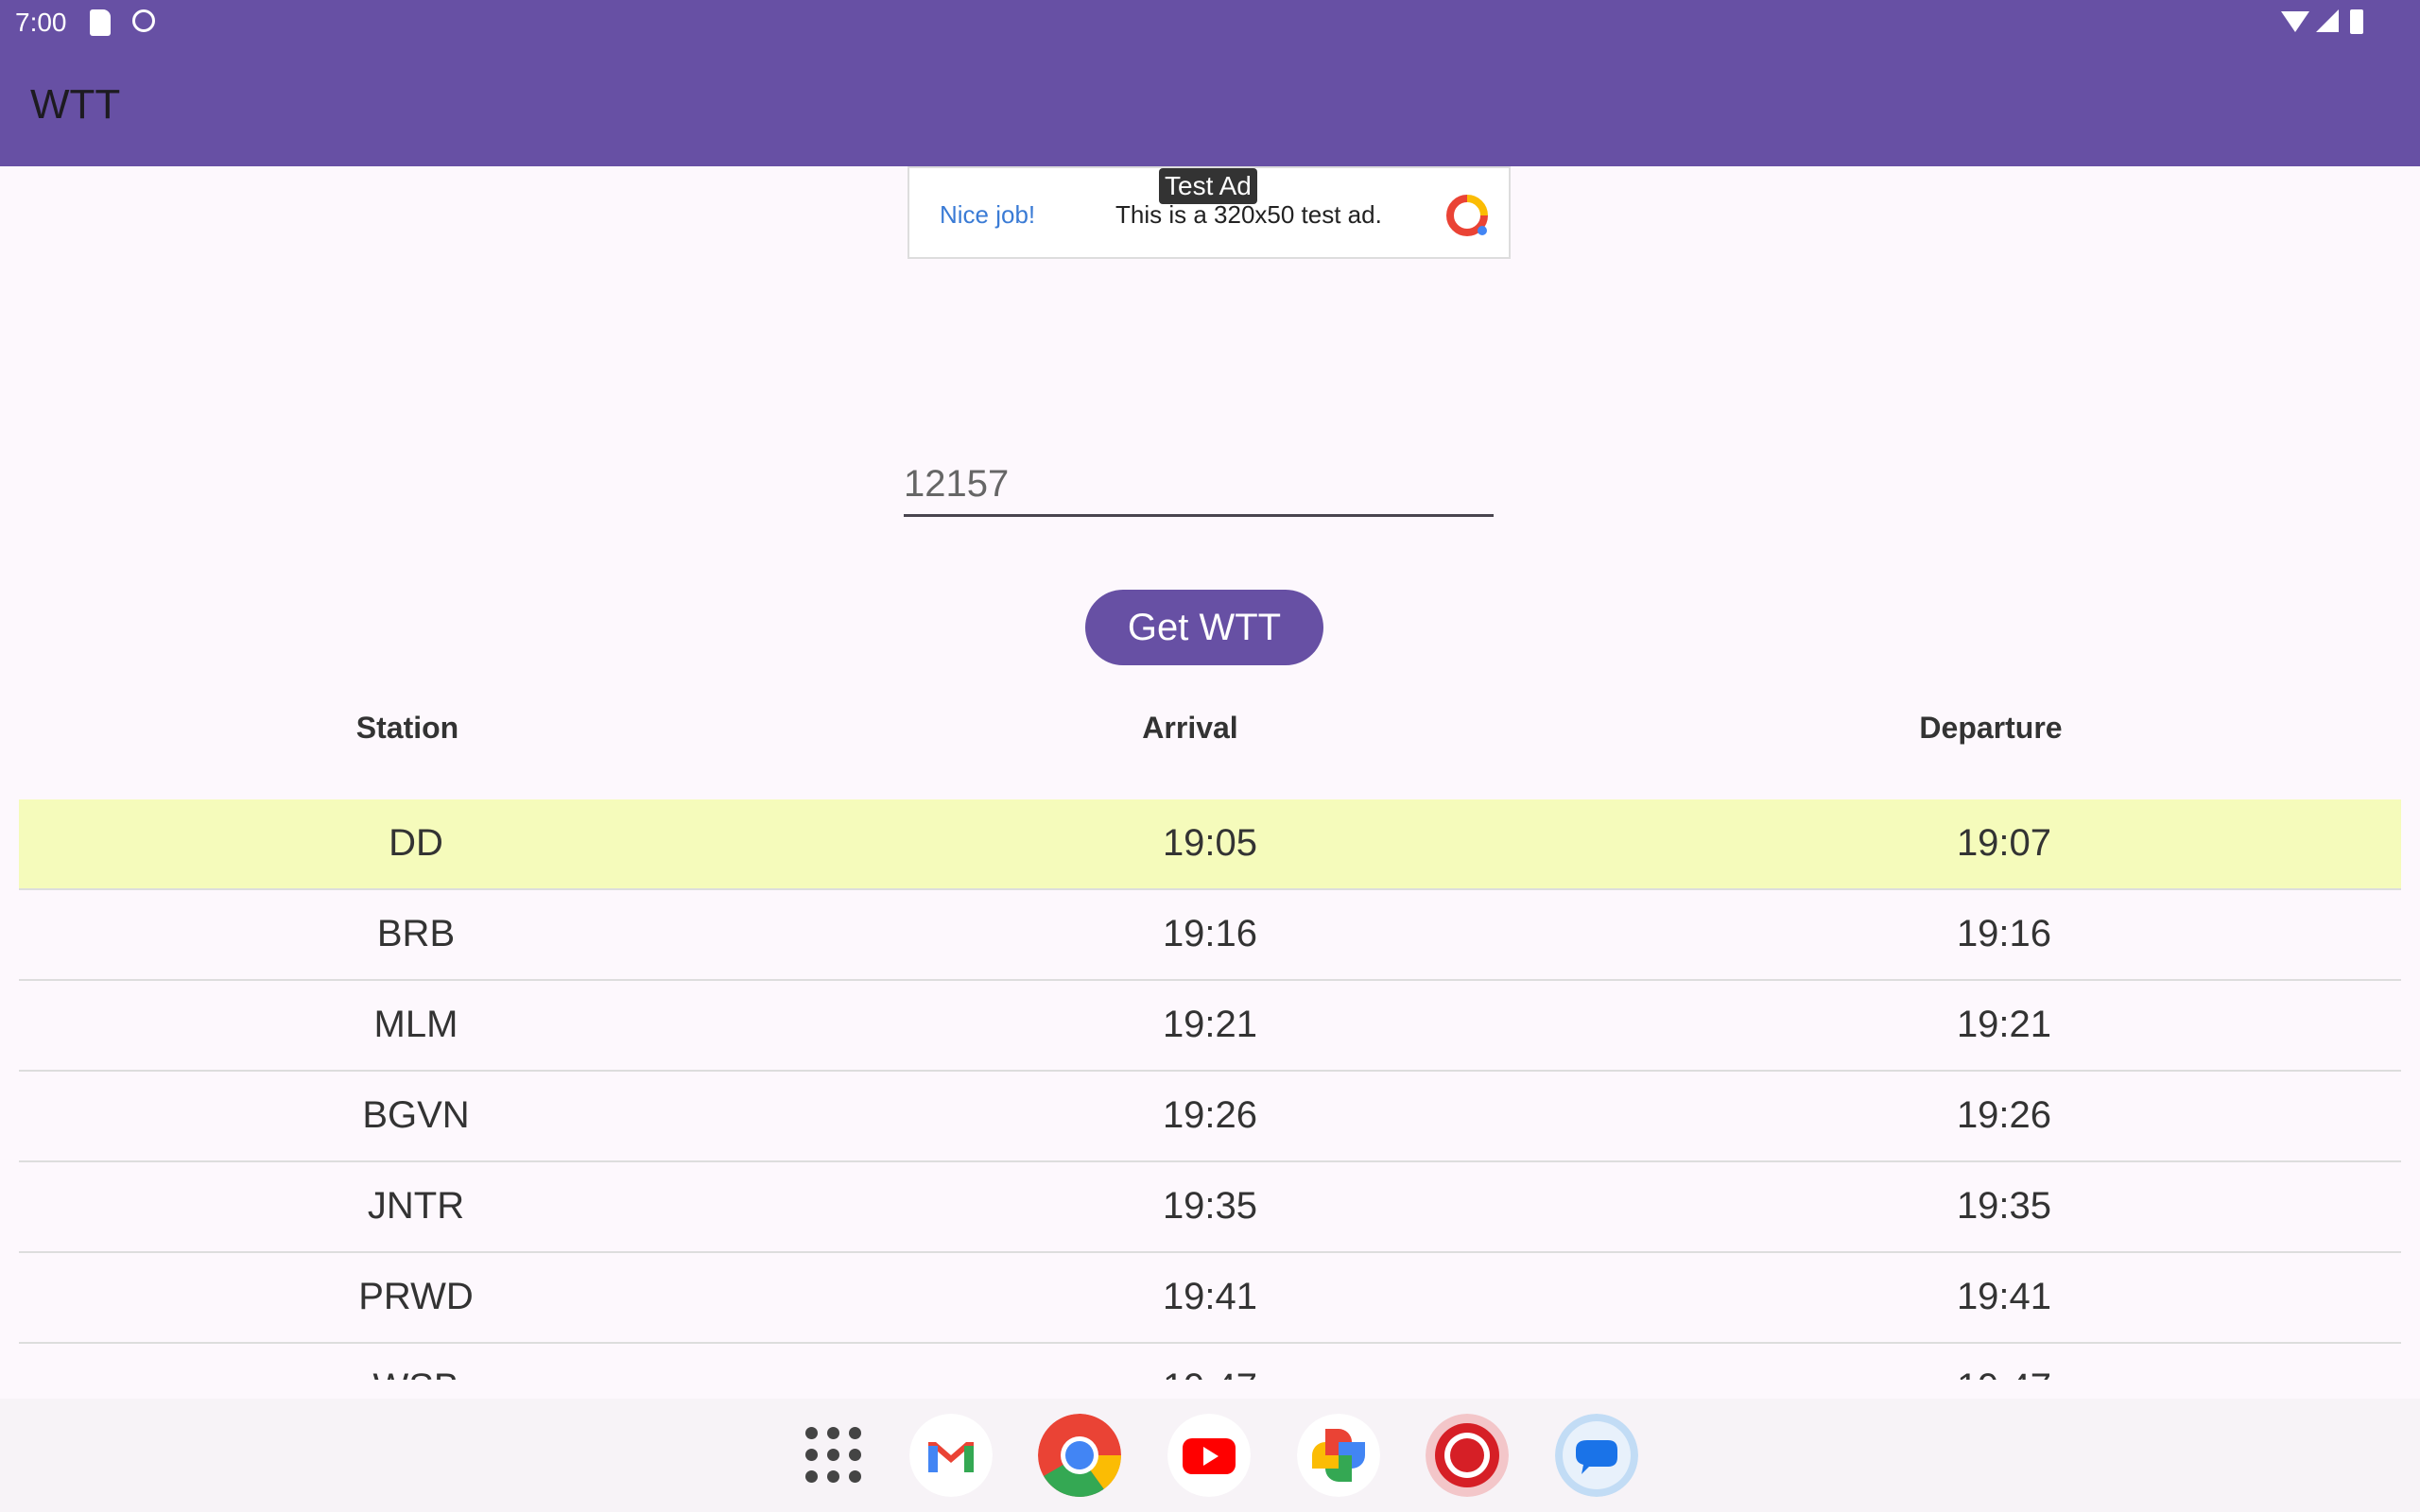 The height and width of the screenshot is (1512, 2420). Describe the element at coordinates (1210, 1362) in the screenshot. I see `table-row: WSB 19:47 19:47` at that location.